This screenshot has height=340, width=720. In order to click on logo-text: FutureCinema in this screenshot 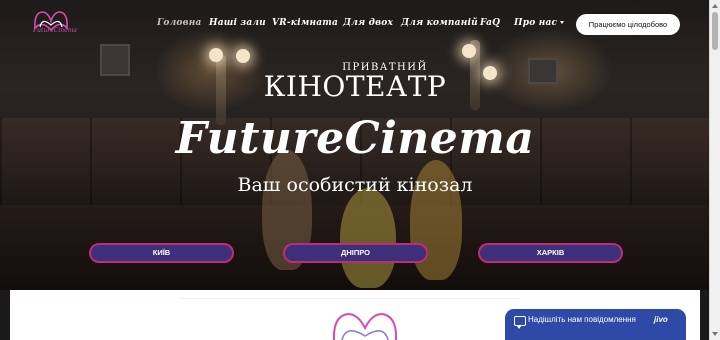, I will do `click(55, 30)`.